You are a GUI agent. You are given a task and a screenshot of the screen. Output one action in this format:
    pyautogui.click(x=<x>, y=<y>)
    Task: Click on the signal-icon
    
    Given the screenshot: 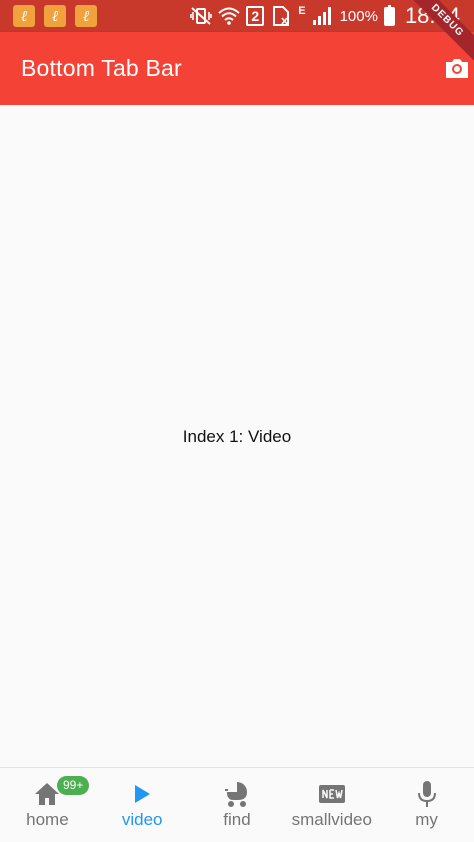 What is the action you would take?
    pyautogui.click(x=323, y=16)
    